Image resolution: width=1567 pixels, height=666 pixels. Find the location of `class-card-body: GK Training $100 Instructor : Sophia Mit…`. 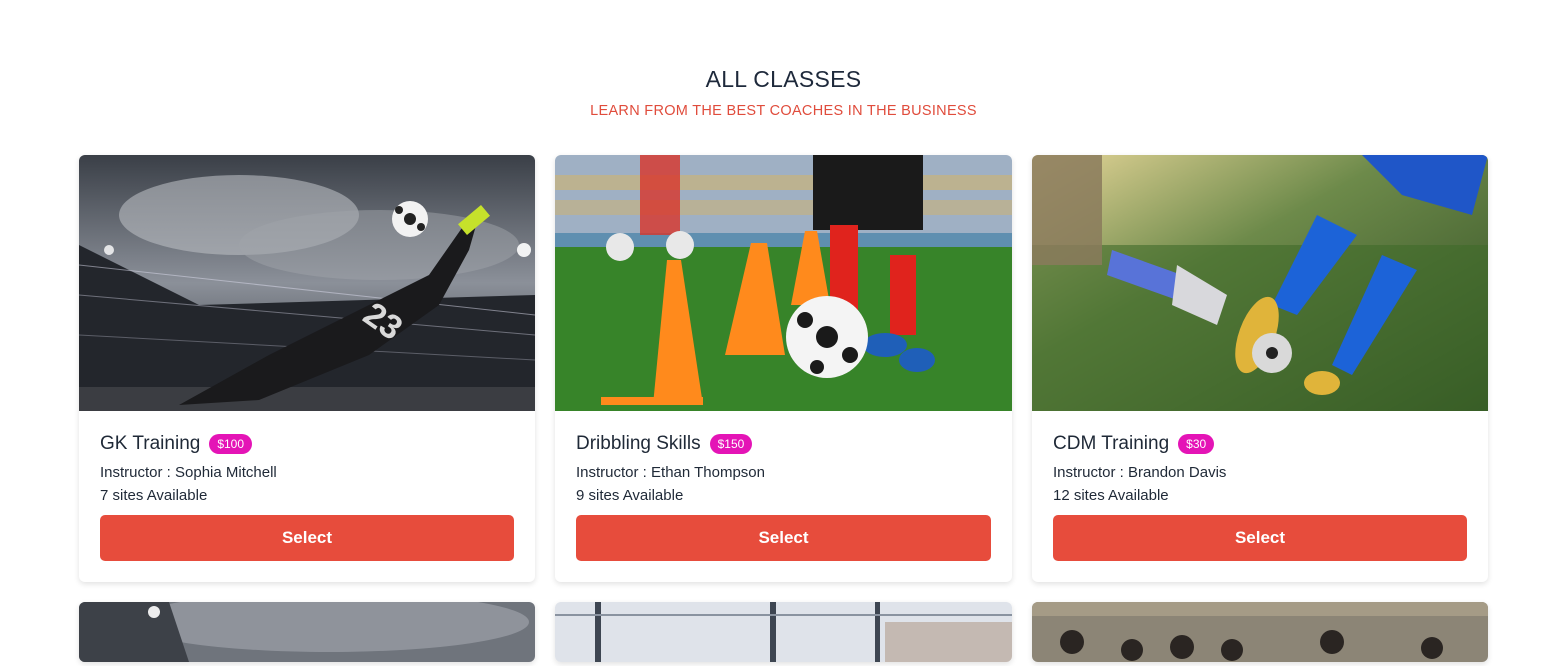

class-card-body: GK Training $100 Instructor : Sophia Mit… is located at coordinates (307, 496).